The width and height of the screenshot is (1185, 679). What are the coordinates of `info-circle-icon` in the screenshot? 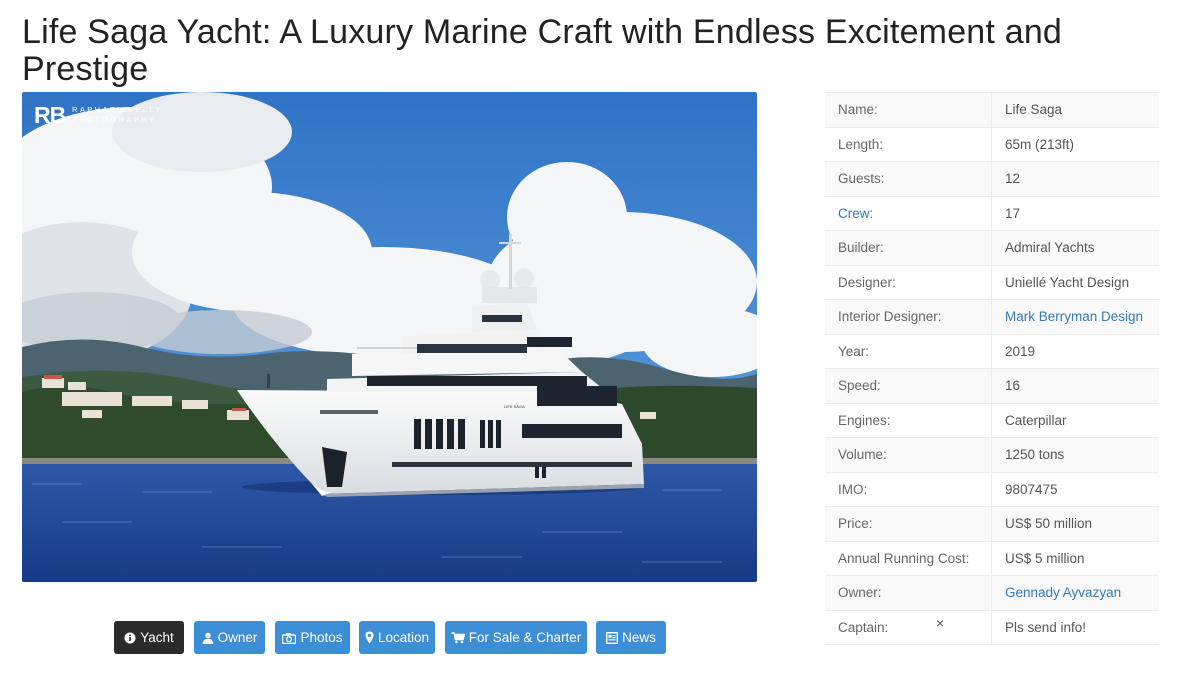 It's located at (130, 638).